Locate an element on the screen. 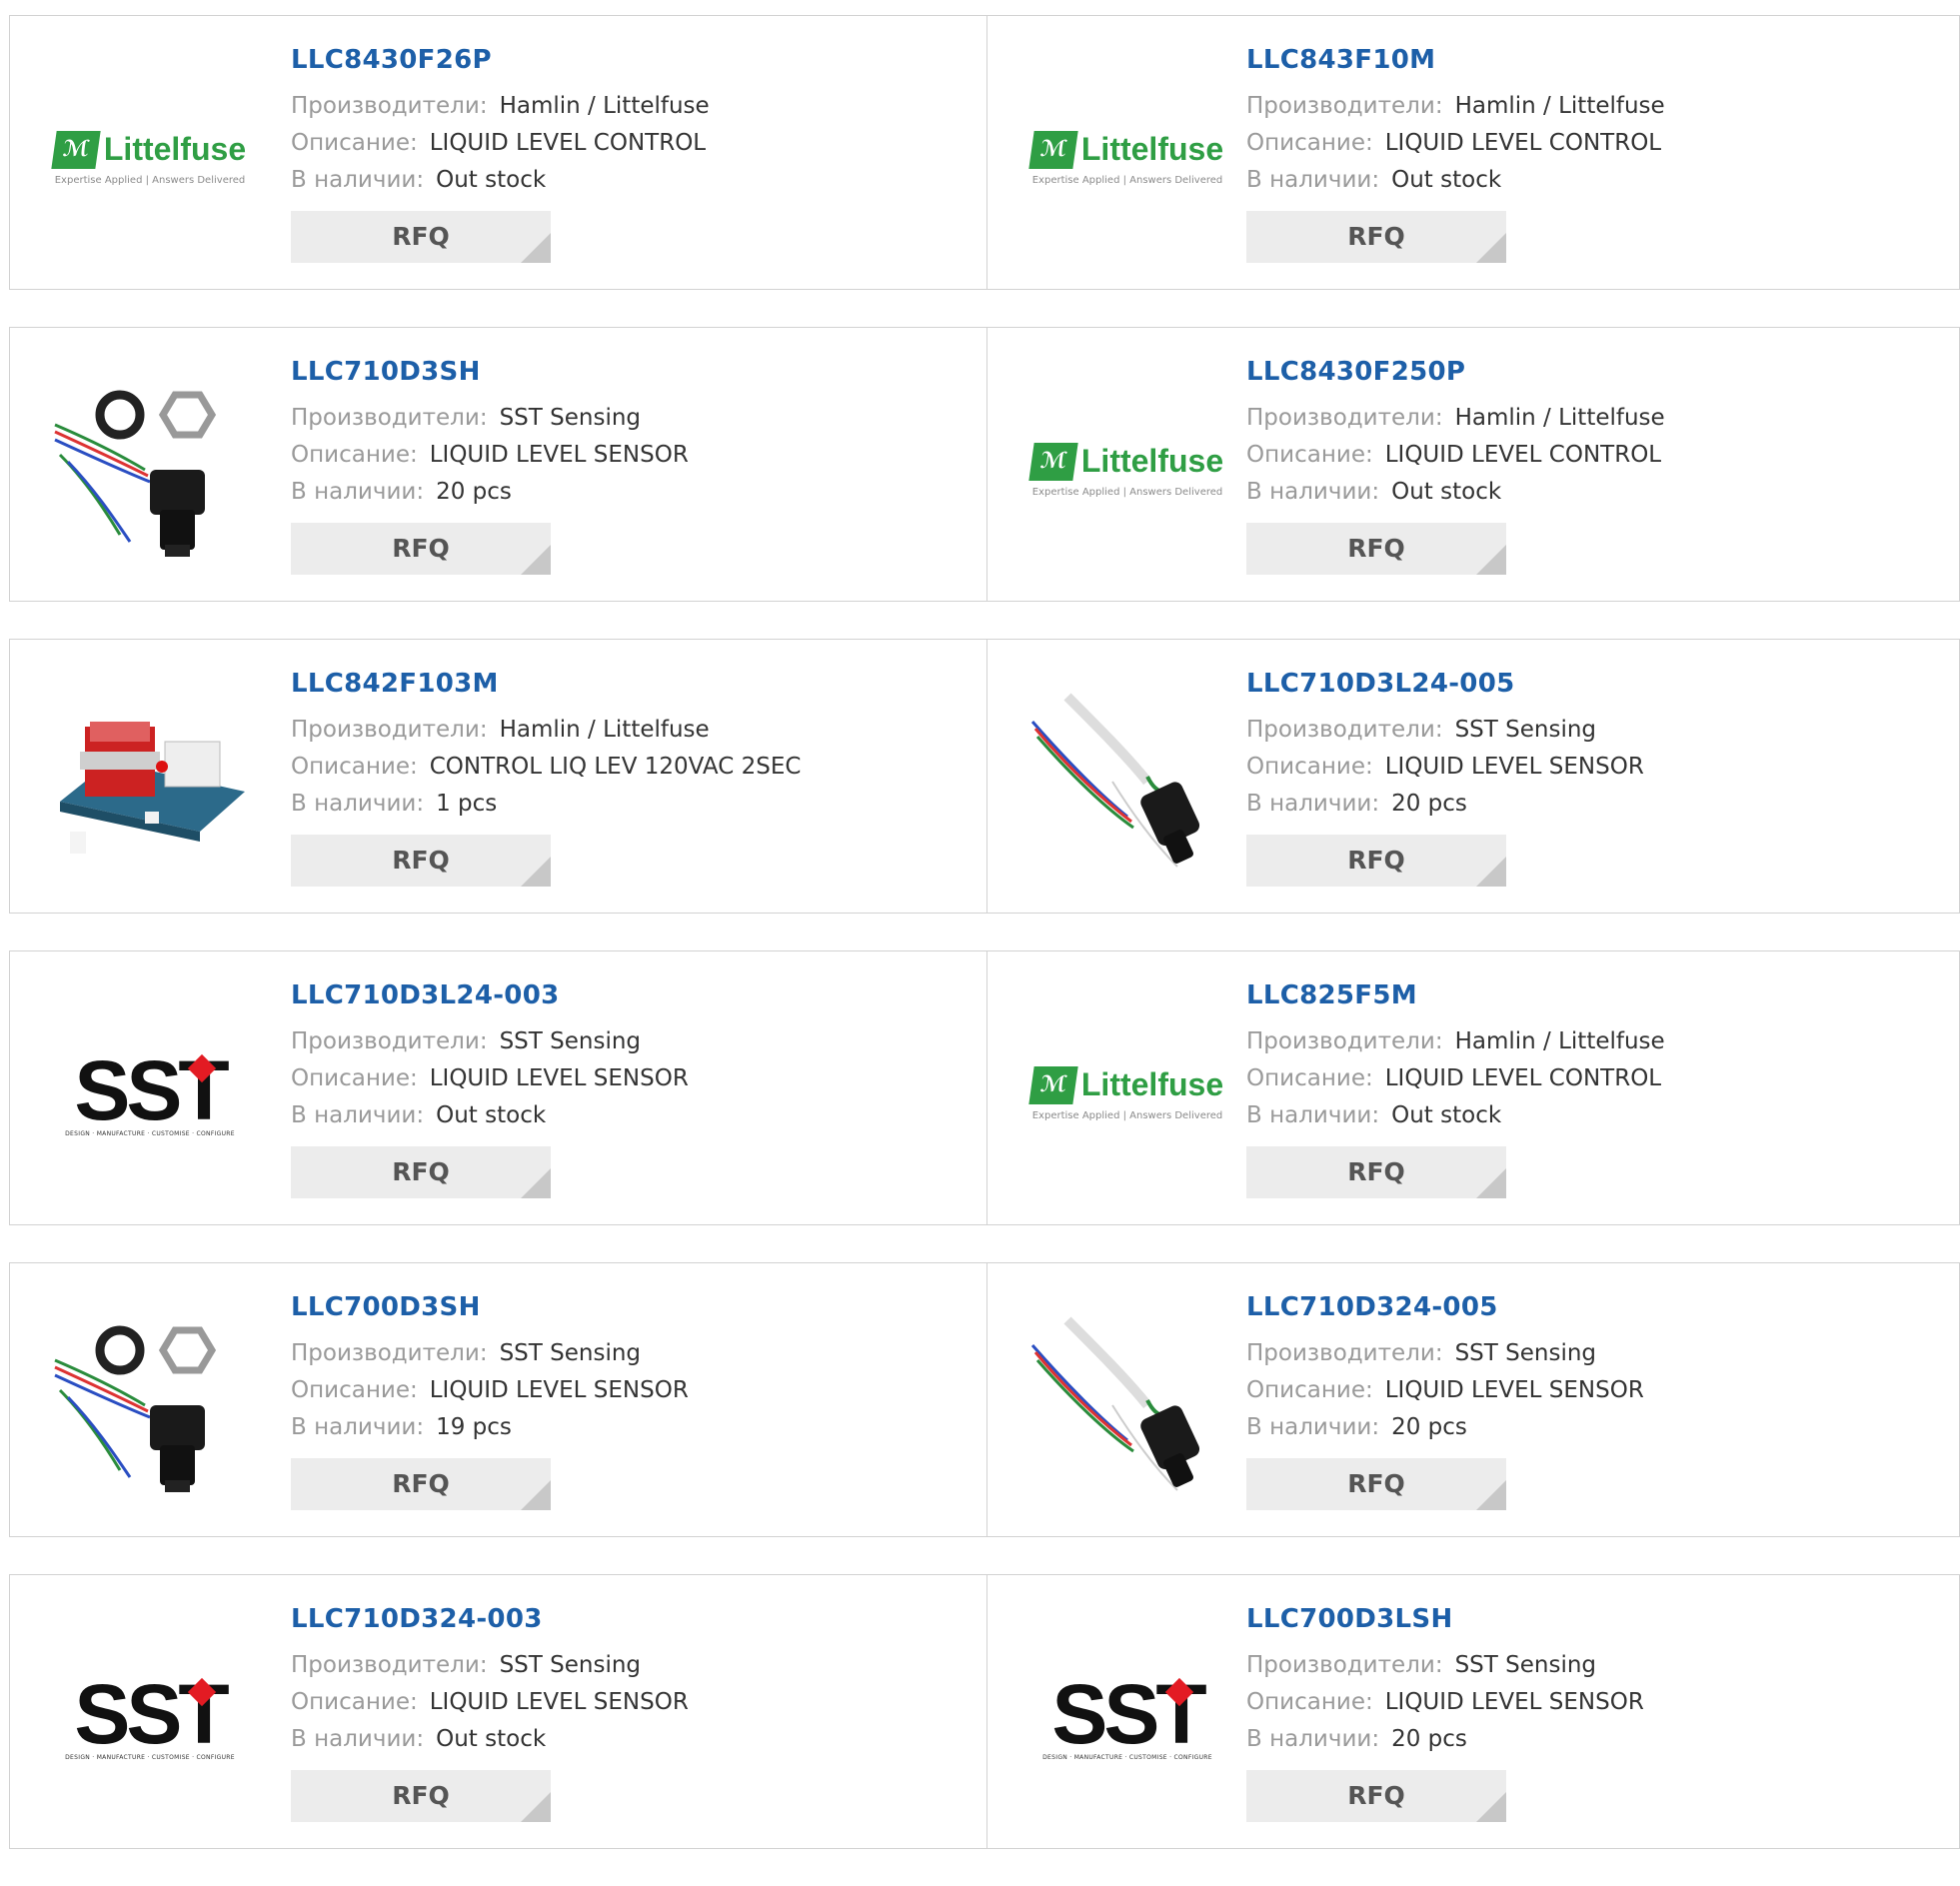 This screenshot has width=1960, height=1886. part-number-link: LLC710D3L24-003 is located at coordinates (490, 995).